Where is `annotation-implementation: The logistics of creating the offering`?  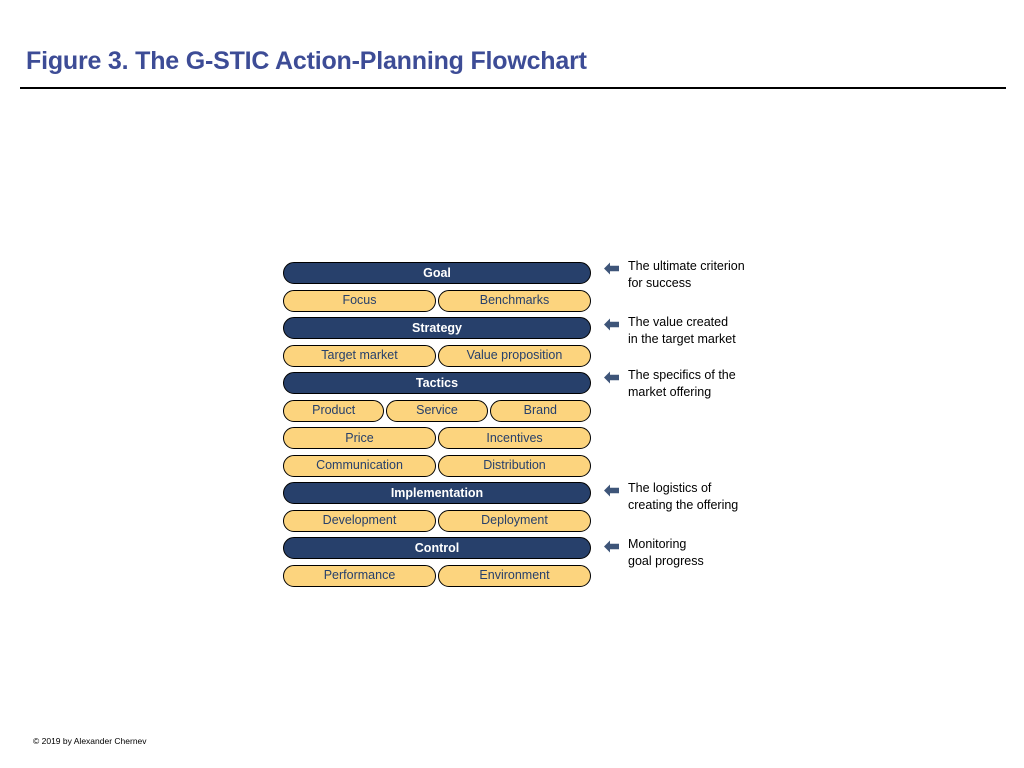 annotation-implementation: The logistics of creating the offering is located at coordinates (670, 496).